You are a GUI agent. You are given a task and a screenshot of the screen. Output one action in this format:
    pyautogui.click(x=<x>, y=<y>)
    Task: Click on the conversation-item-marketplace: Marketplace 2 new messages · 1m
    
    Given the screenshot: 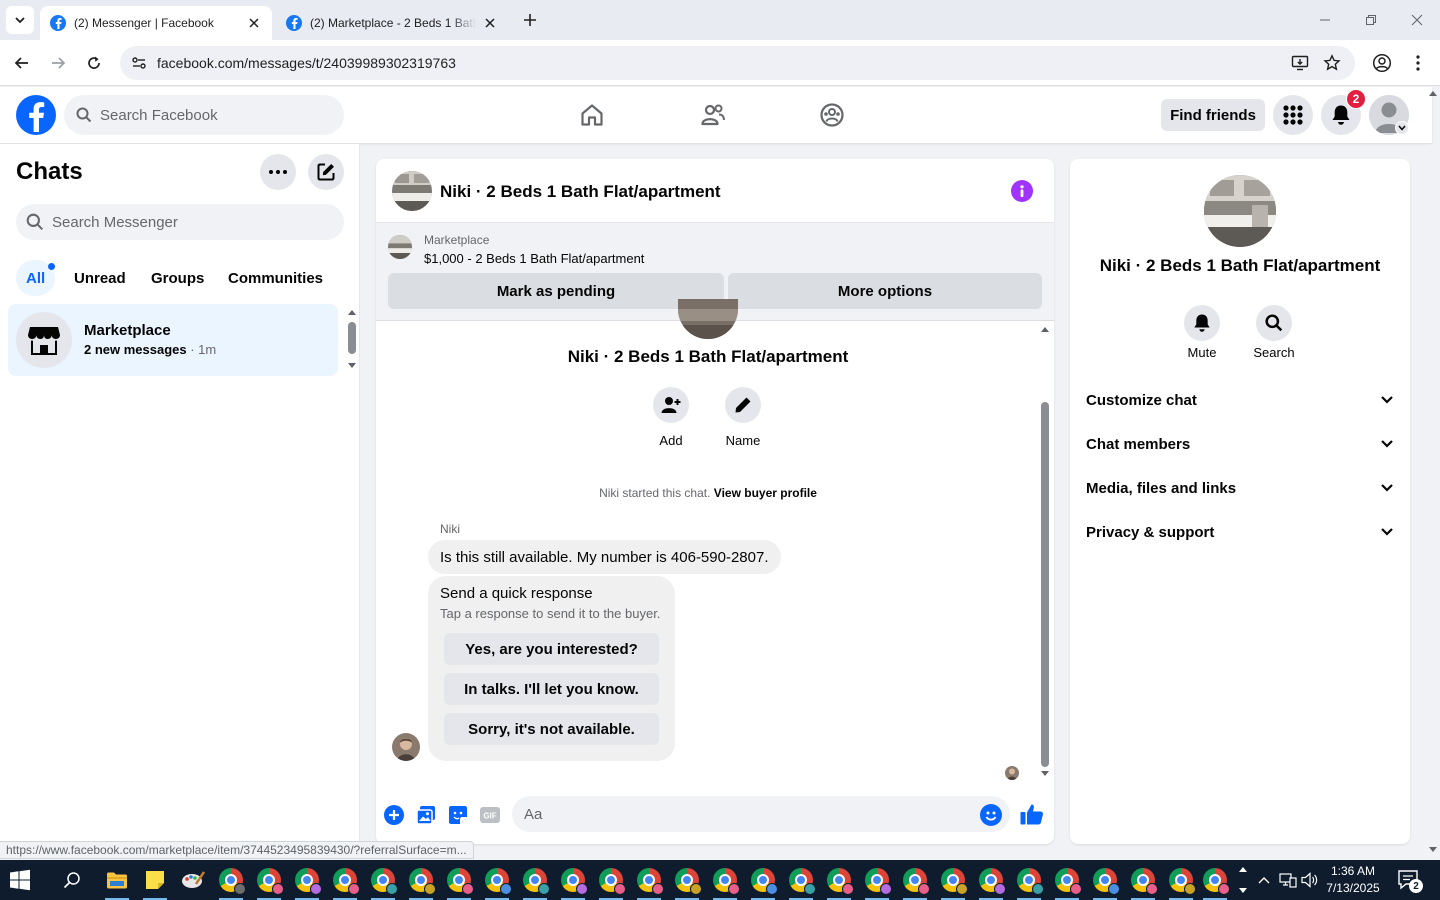 What is the action you would take?
    pyautogui.click(x=173, y=340)
    